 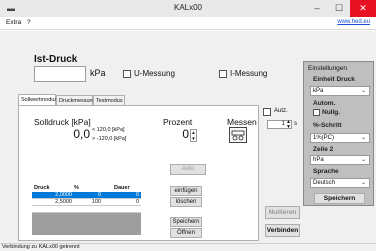 I want to click on gauge-icon, so click(x=238, y=135).